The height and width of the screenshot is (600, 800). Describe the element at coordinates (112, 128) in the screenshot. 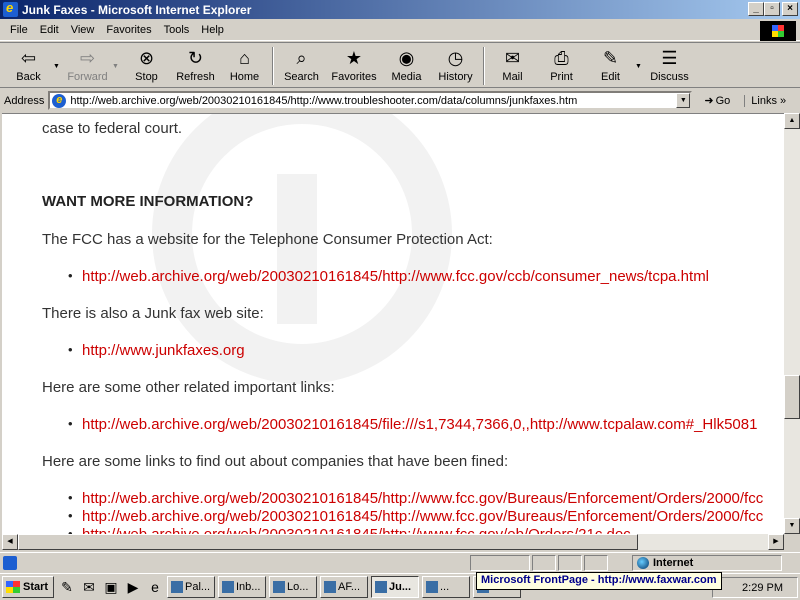

I see `text-fragment: case to federal court.` at that location.